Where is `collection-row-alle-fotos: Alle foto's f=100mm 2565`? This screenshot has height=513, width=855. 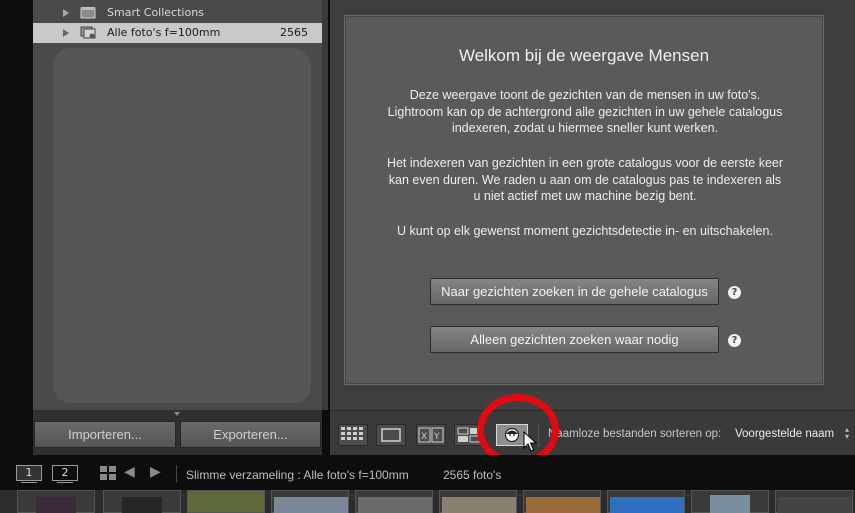
collection-row-alle-fotos: Alle foto's f=100mm 2565 is located at coordinates (177, 33).